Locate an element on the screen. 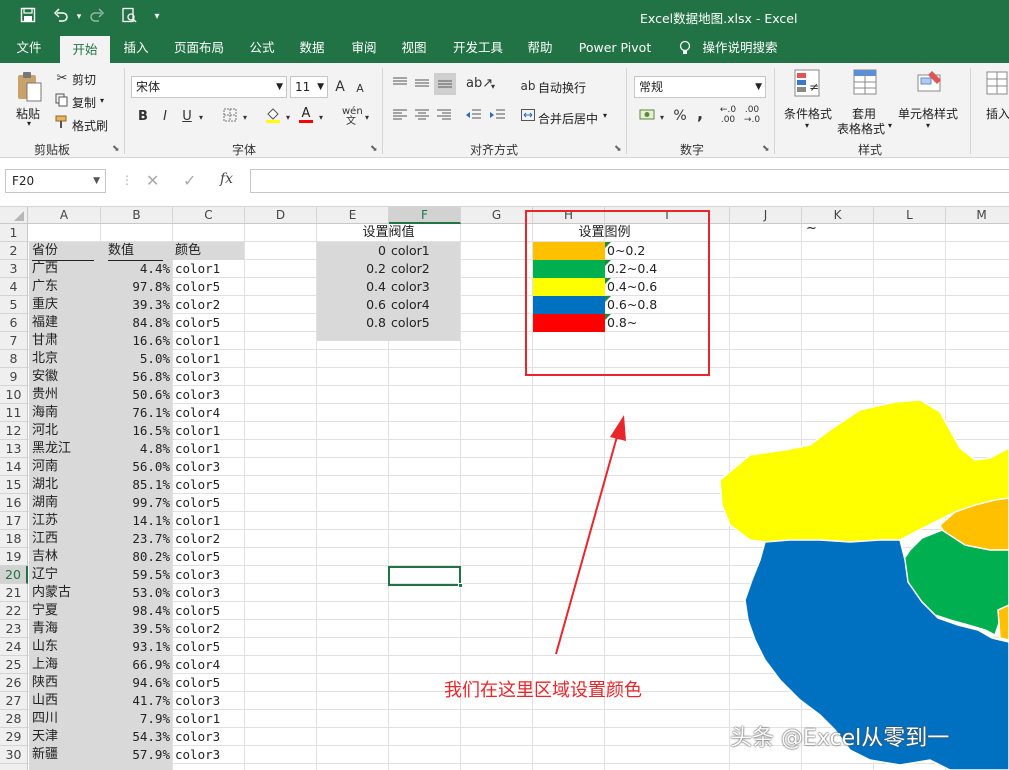 Image resolution: width=1009 pixels, height=770 pixels. formula-input is located at coordinates (629, 181).